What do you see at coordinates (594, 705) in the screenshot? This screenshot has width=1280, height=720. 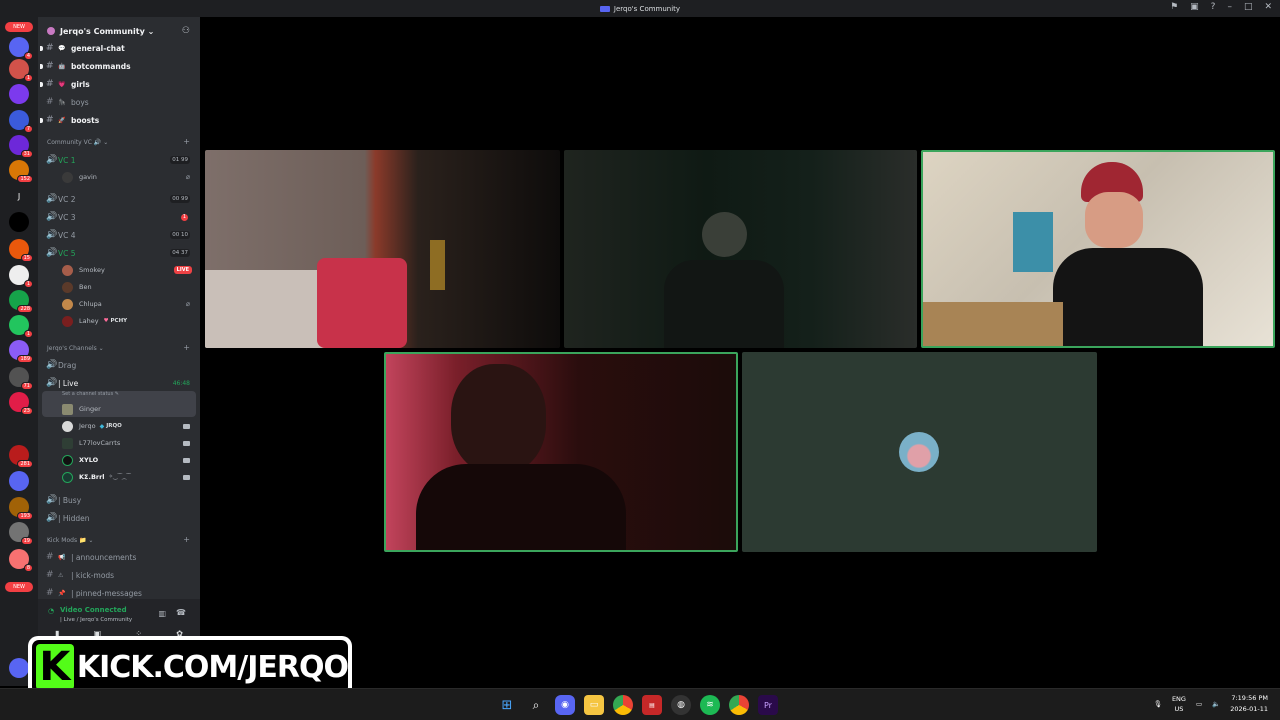 I see `file-explorer-icon: ▭` at bounding box center [594, 705].